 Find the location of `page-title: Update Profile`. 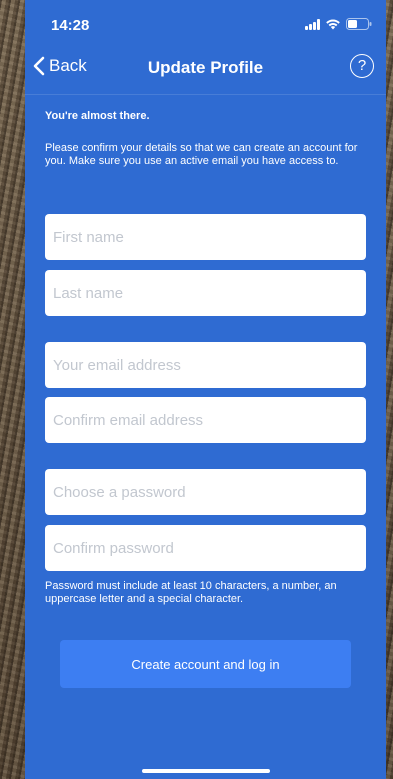

page-title: Update Profile is located at coordinates (205, 67).